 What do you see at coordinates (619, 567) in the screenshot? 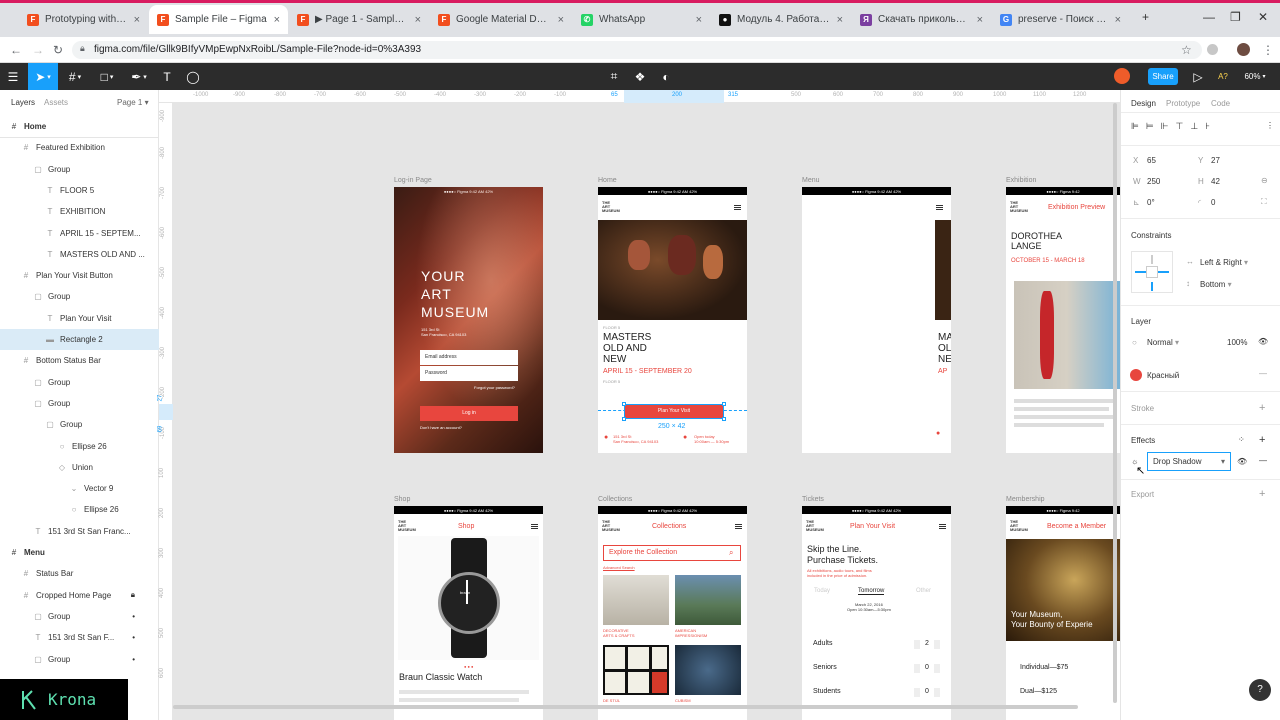
I see `advanced-search-link: Advanced Search` at bounding box center [619, 567].